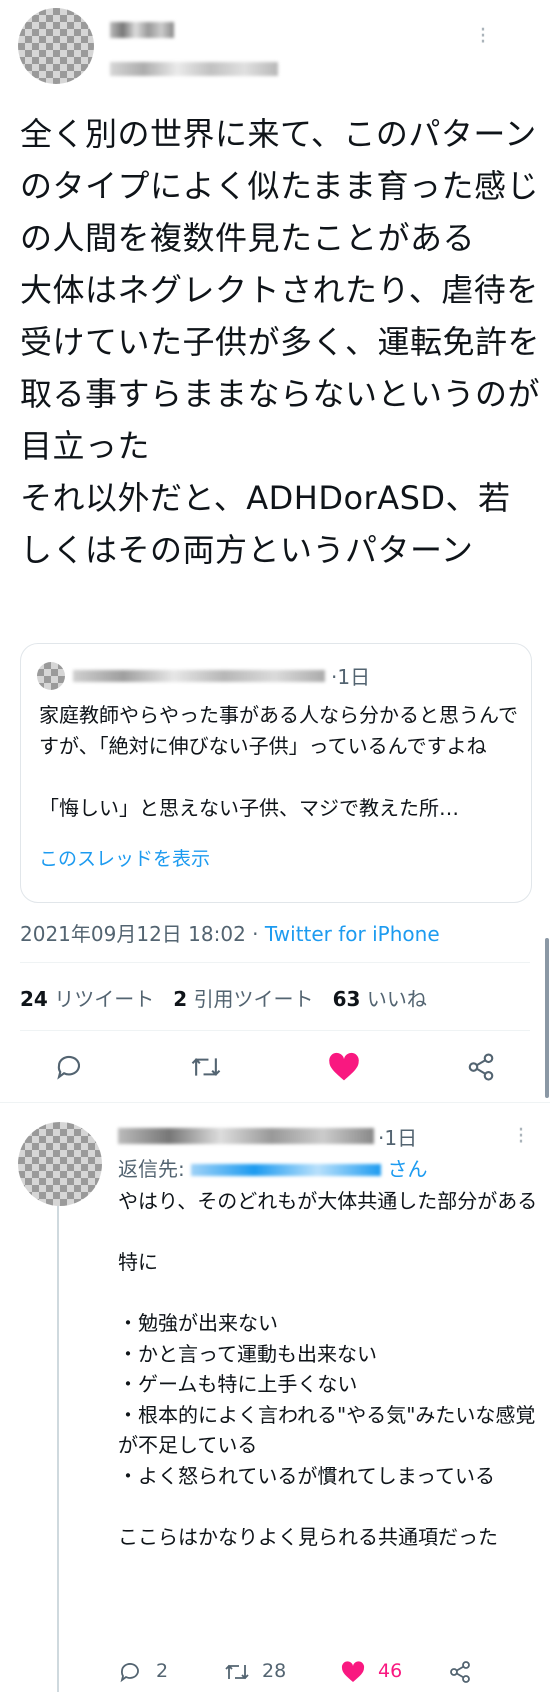 The height and width of the screenshot is (1692, 550). I want to click on reply-more-icon: · · ·, so click(521, 1137).